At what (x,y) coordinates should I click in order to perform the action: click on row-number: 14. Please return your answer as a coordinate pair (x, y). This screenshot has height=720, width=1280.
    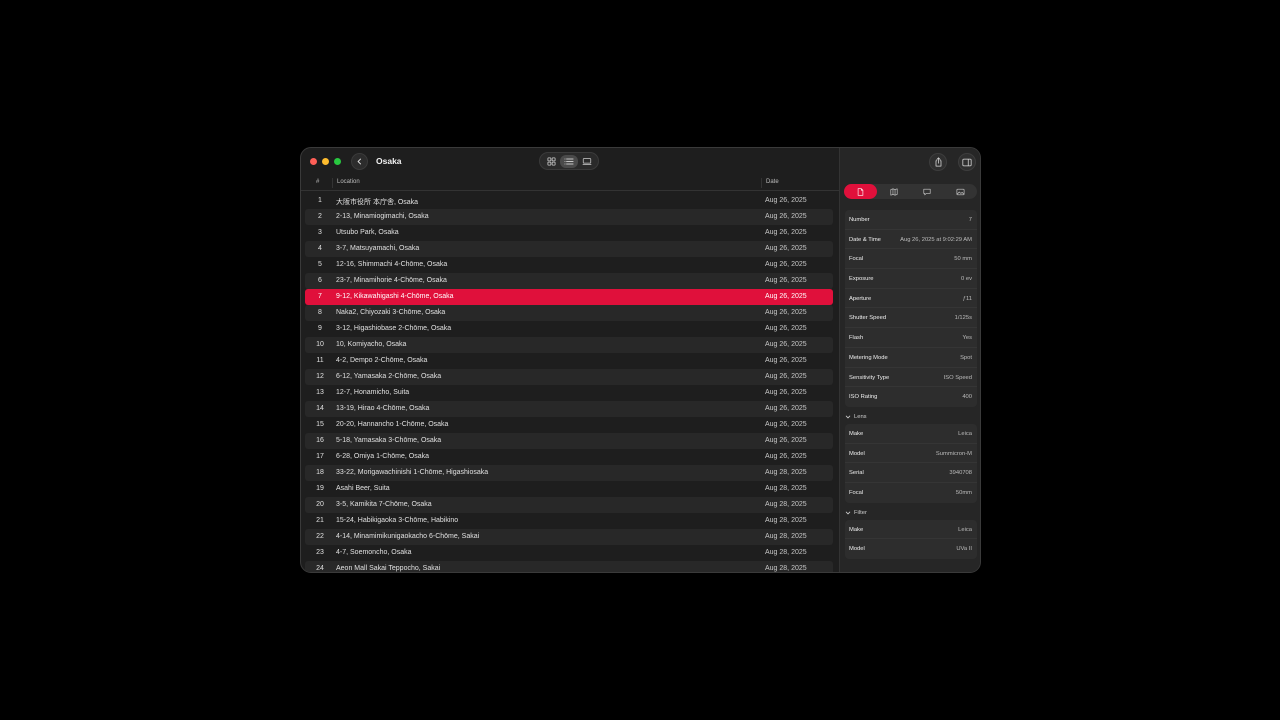
    Looking at the image, I should click on (320, 408).